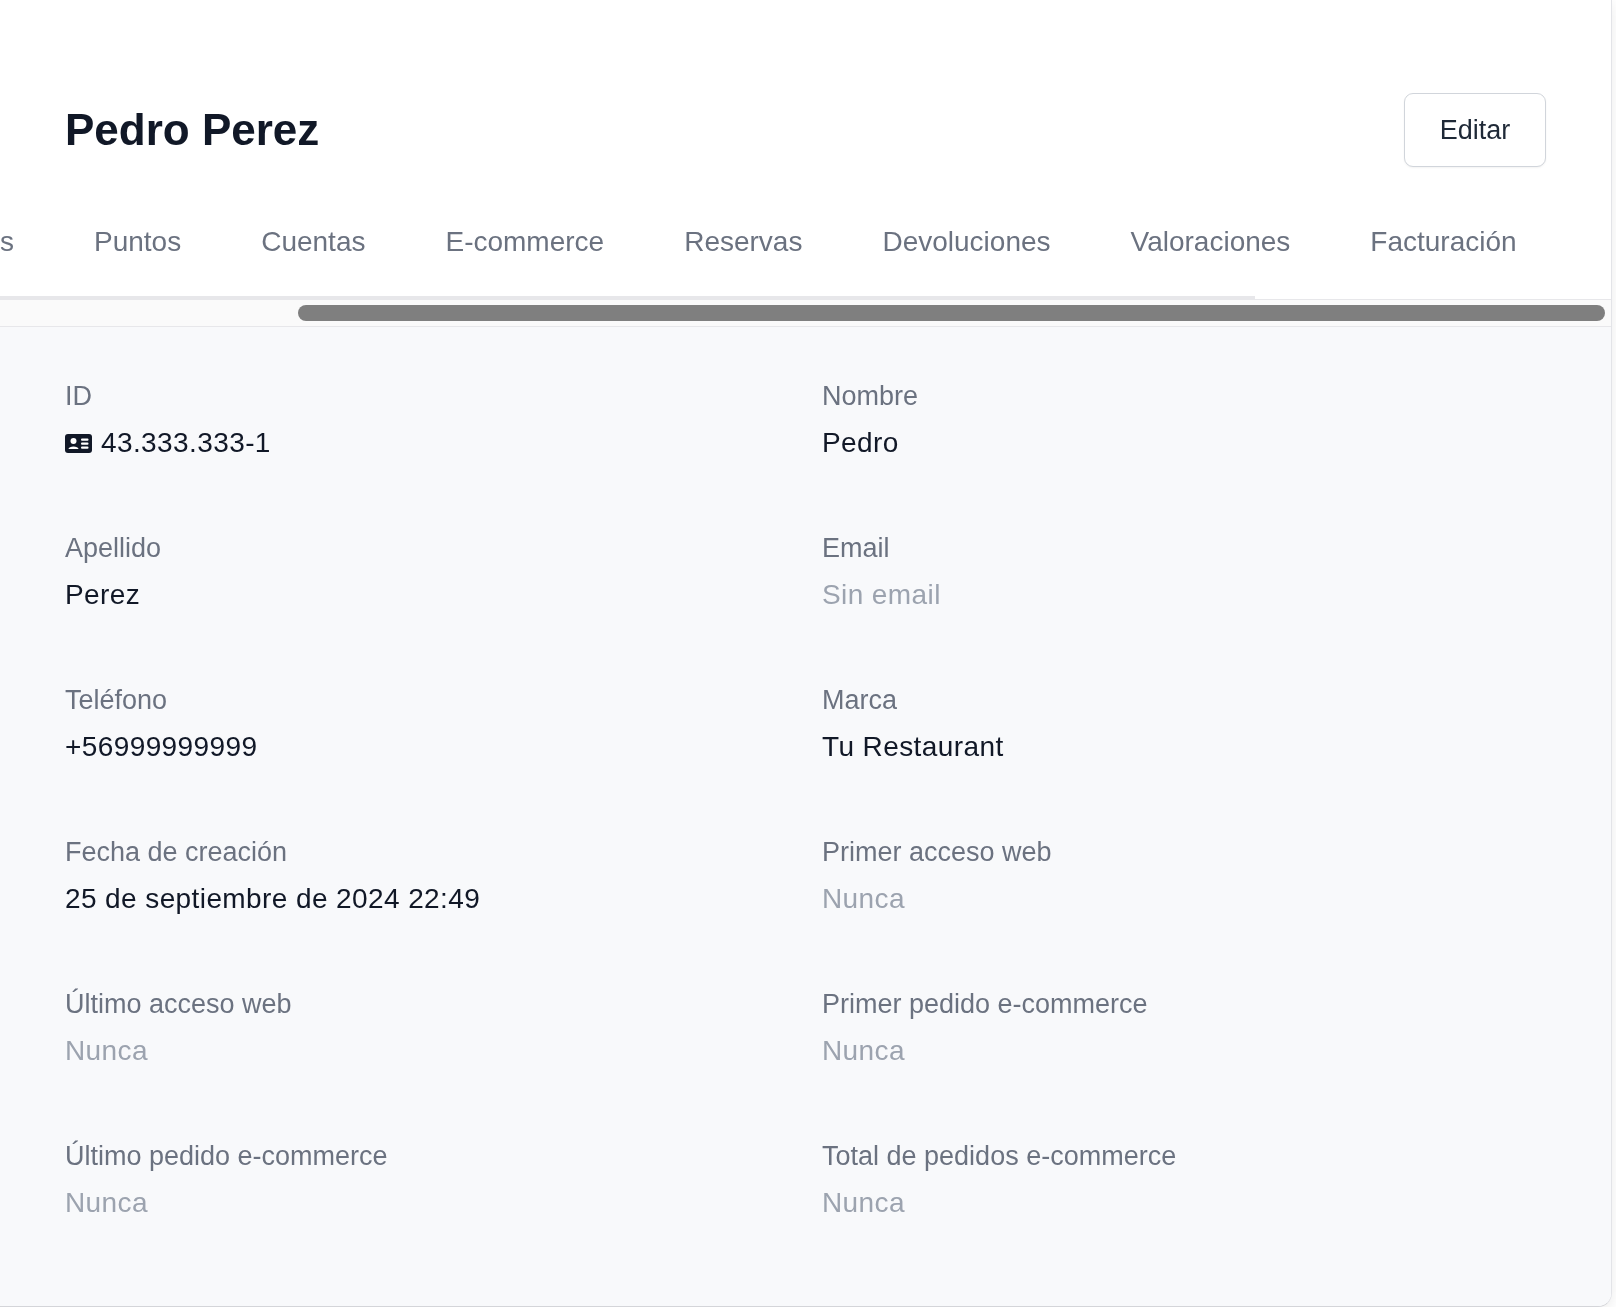 The image size is (1616, 1310). I want to click on scrollbar-track, so click(805, 313).